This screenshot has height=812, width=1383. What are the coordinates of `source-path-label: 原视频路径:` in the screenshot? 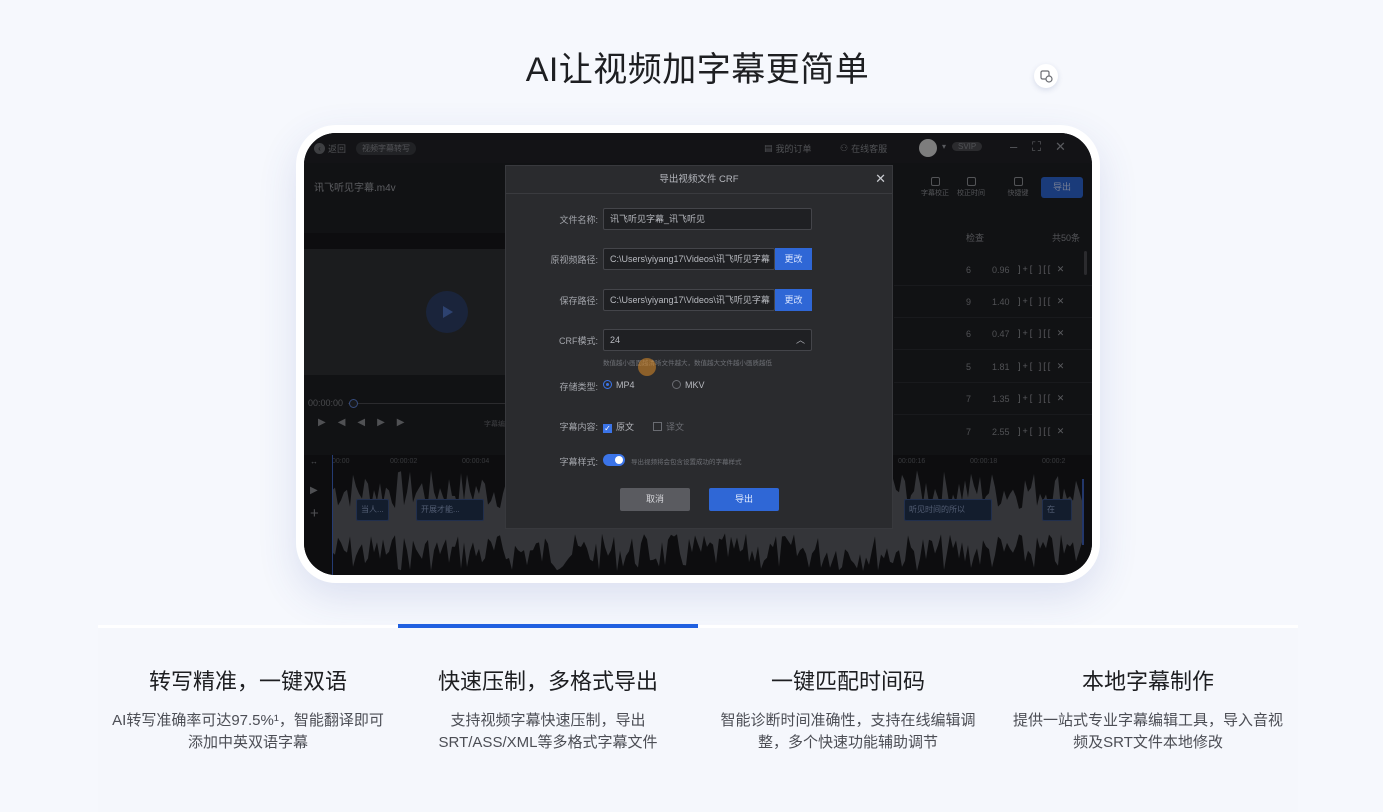 It's located at (574, 260).